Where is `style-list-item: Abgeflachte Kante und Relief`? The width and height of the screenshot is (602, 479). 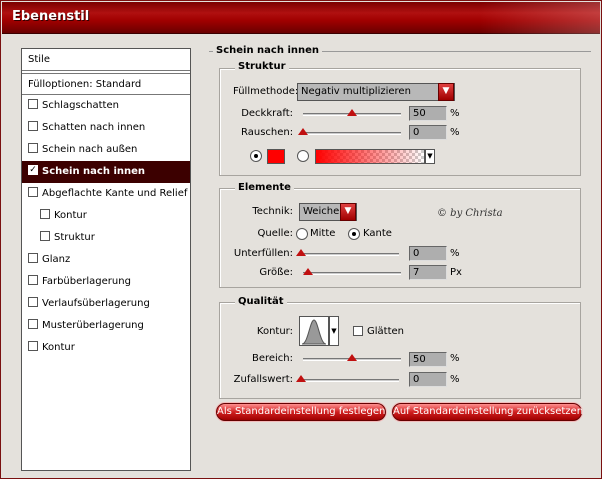
style-list-item: Abgeflachte Kante und Relief is located at coordinates (106, 194).